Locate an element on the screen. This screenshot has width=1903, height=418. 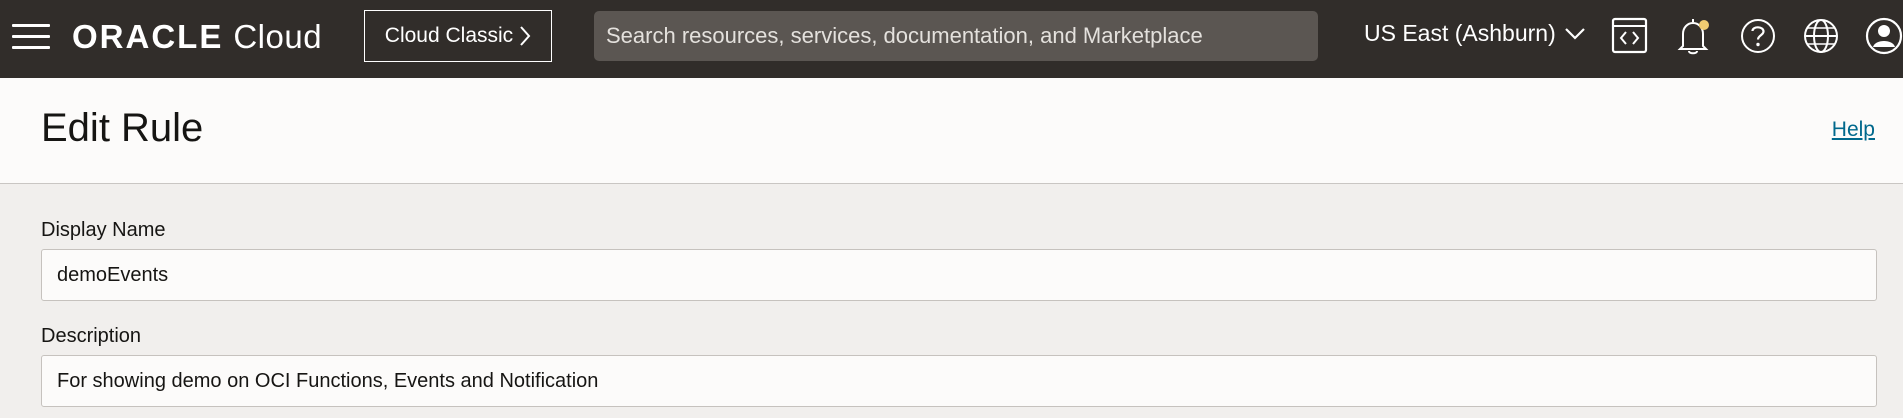
help-icon is located at coordinates (1758, 36).